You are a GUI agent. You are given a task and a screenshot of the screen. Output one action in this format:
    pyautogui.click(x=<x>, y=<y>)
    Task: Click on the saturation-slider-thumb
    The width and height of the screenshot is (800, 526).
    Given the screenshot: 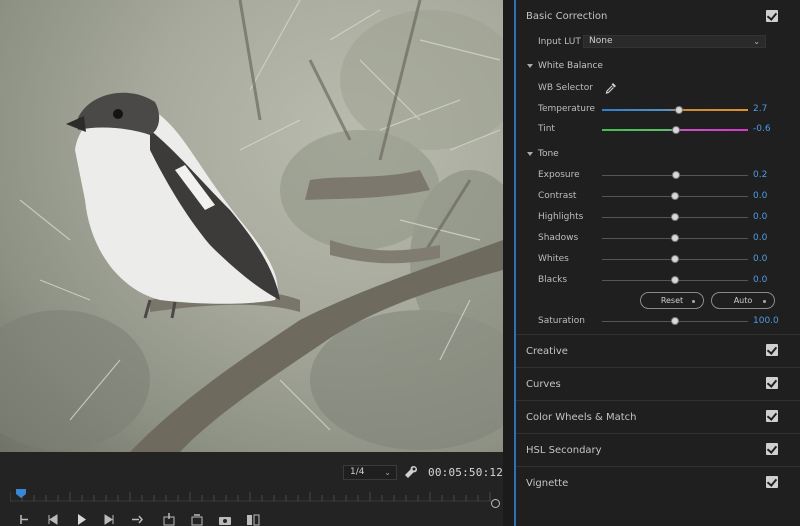 What is the action you would take?
    pyautogui.click(x=675, y=321)
    